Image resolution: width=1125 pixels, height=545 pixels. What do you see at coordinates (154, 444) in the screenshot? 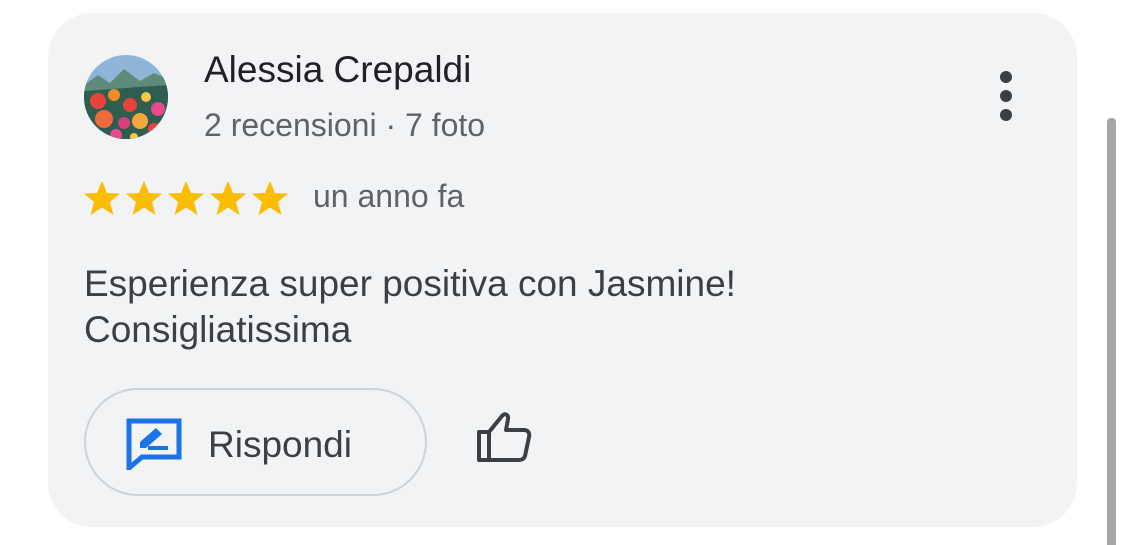
I see `reply-edit-icon` at bounding box center [154, 444].